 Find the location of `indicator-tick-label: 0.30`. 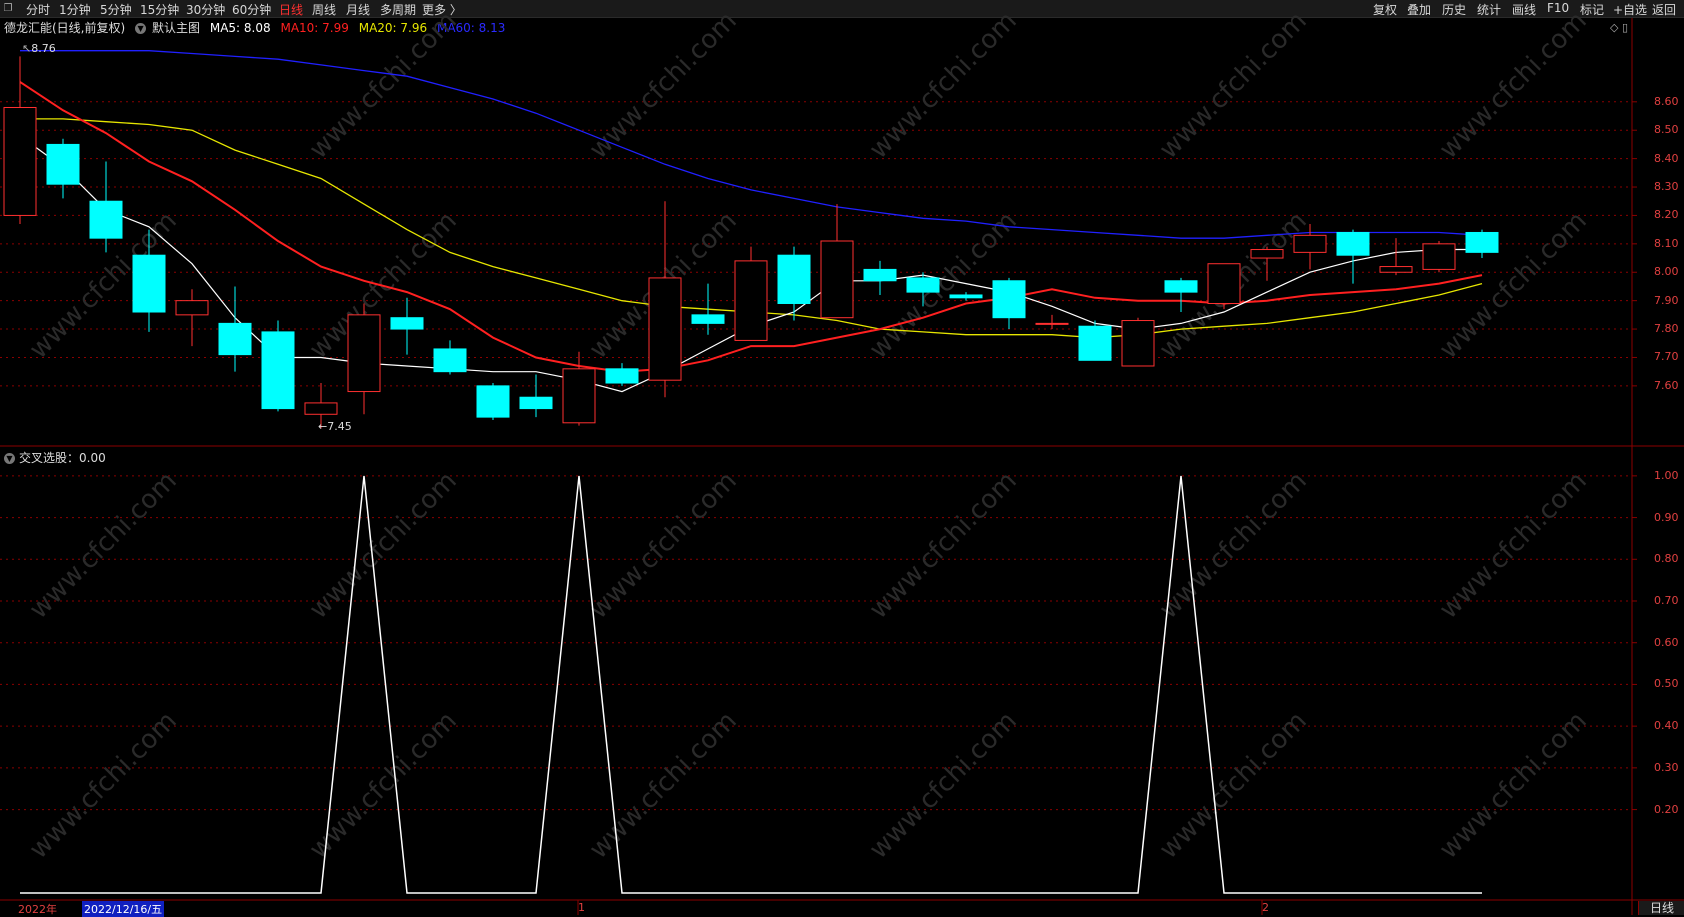

indicator-tick-label: 0.30 is located at coordinates (1666, 767).